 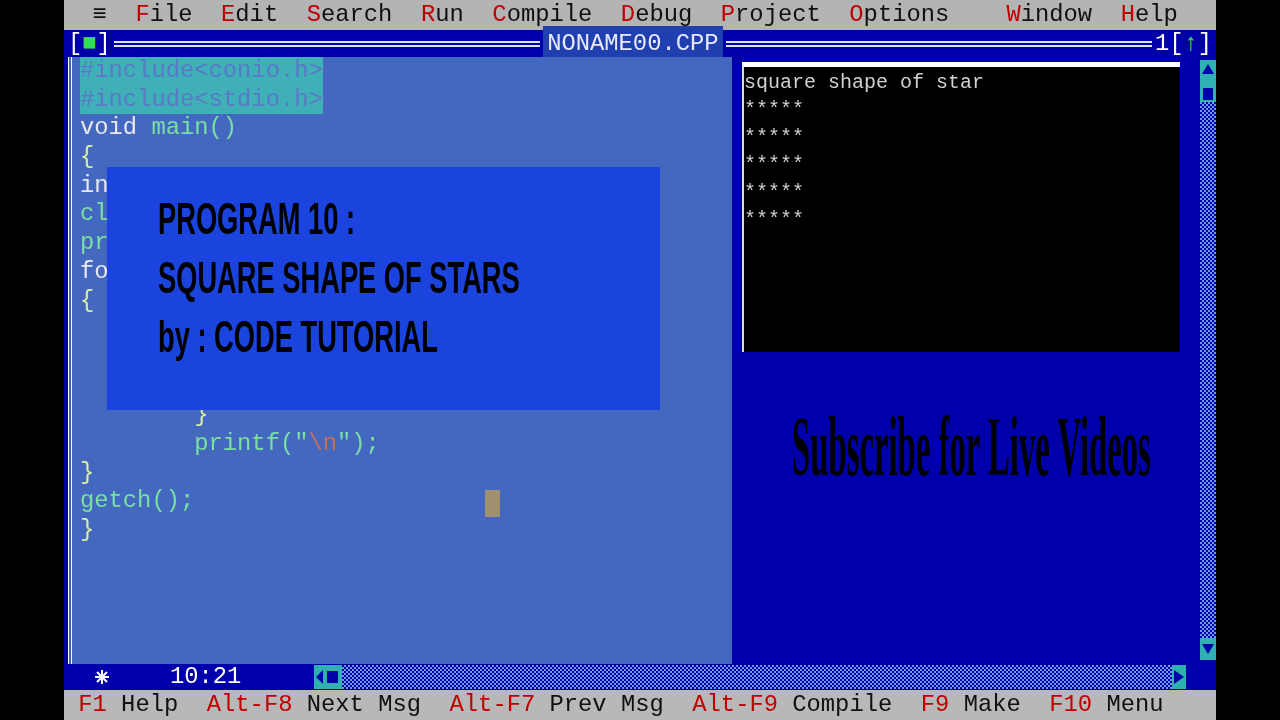 I want to click on status-hint: F10 Menu, so click(x=1106, y=703).